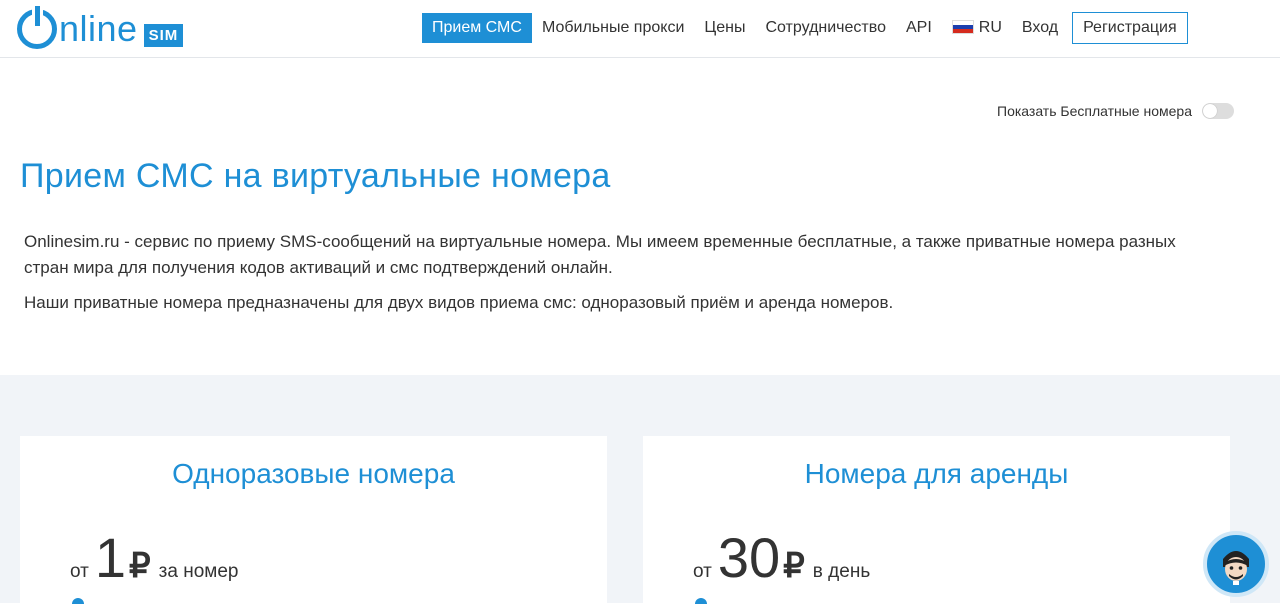 The width and height of the screenshot is (1280, 604). Describe the element at coordinates (313, 473) in the screenshot. I see `card-title: Одноразовые номера` at that location.